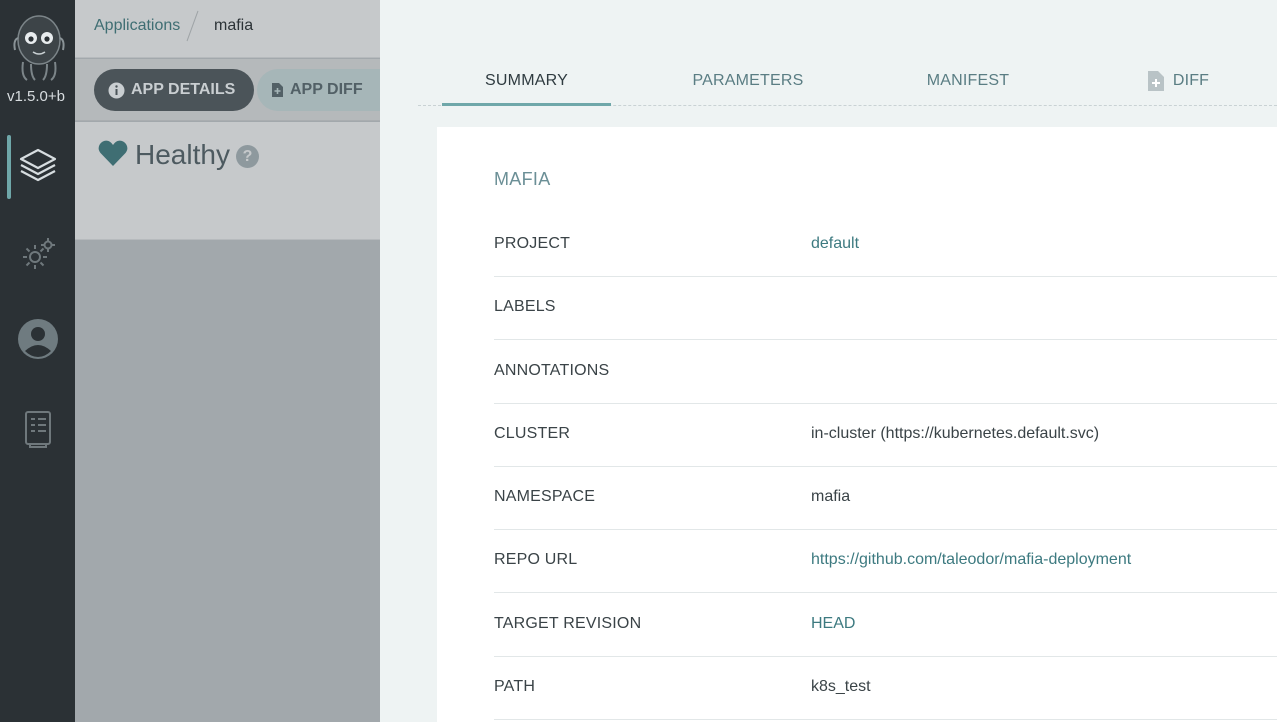  I want to click on version-label: v1.5.0+b, so click(36, 96).